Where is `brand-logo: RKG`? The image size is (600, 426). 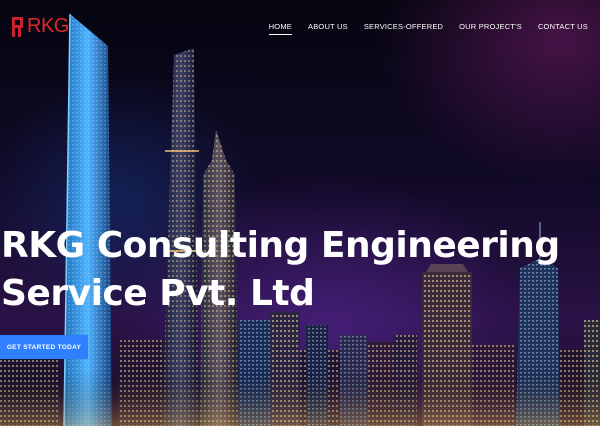 brand-logo: RKG is located at coordinates (40, 26).